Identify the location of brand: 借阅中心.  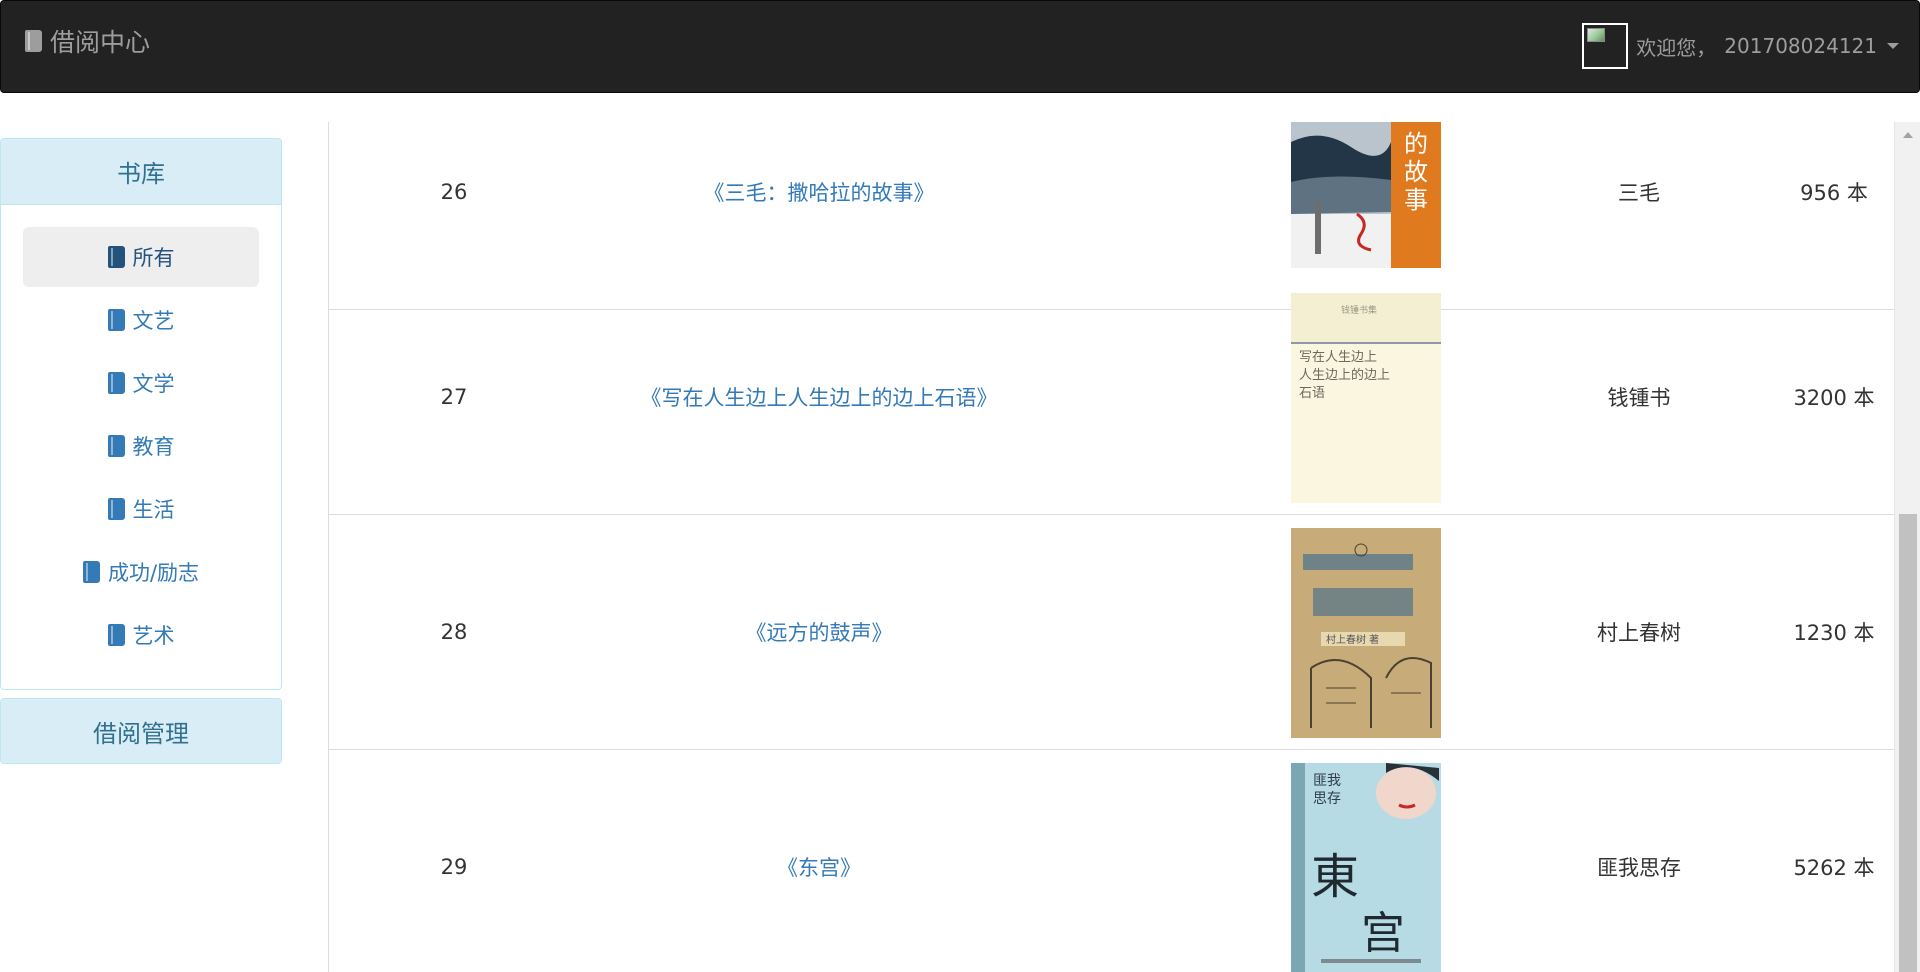
(87, 41).